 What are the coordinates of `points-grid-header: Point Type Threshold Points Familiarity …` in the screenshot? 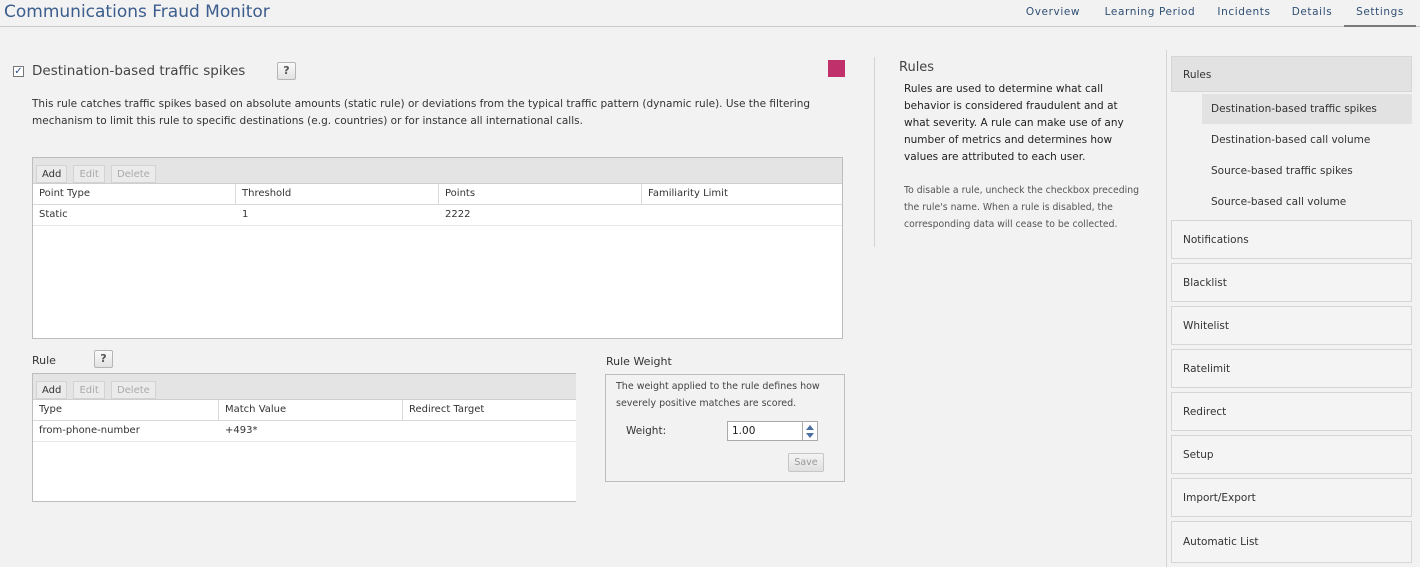 It's located at (437, 194).